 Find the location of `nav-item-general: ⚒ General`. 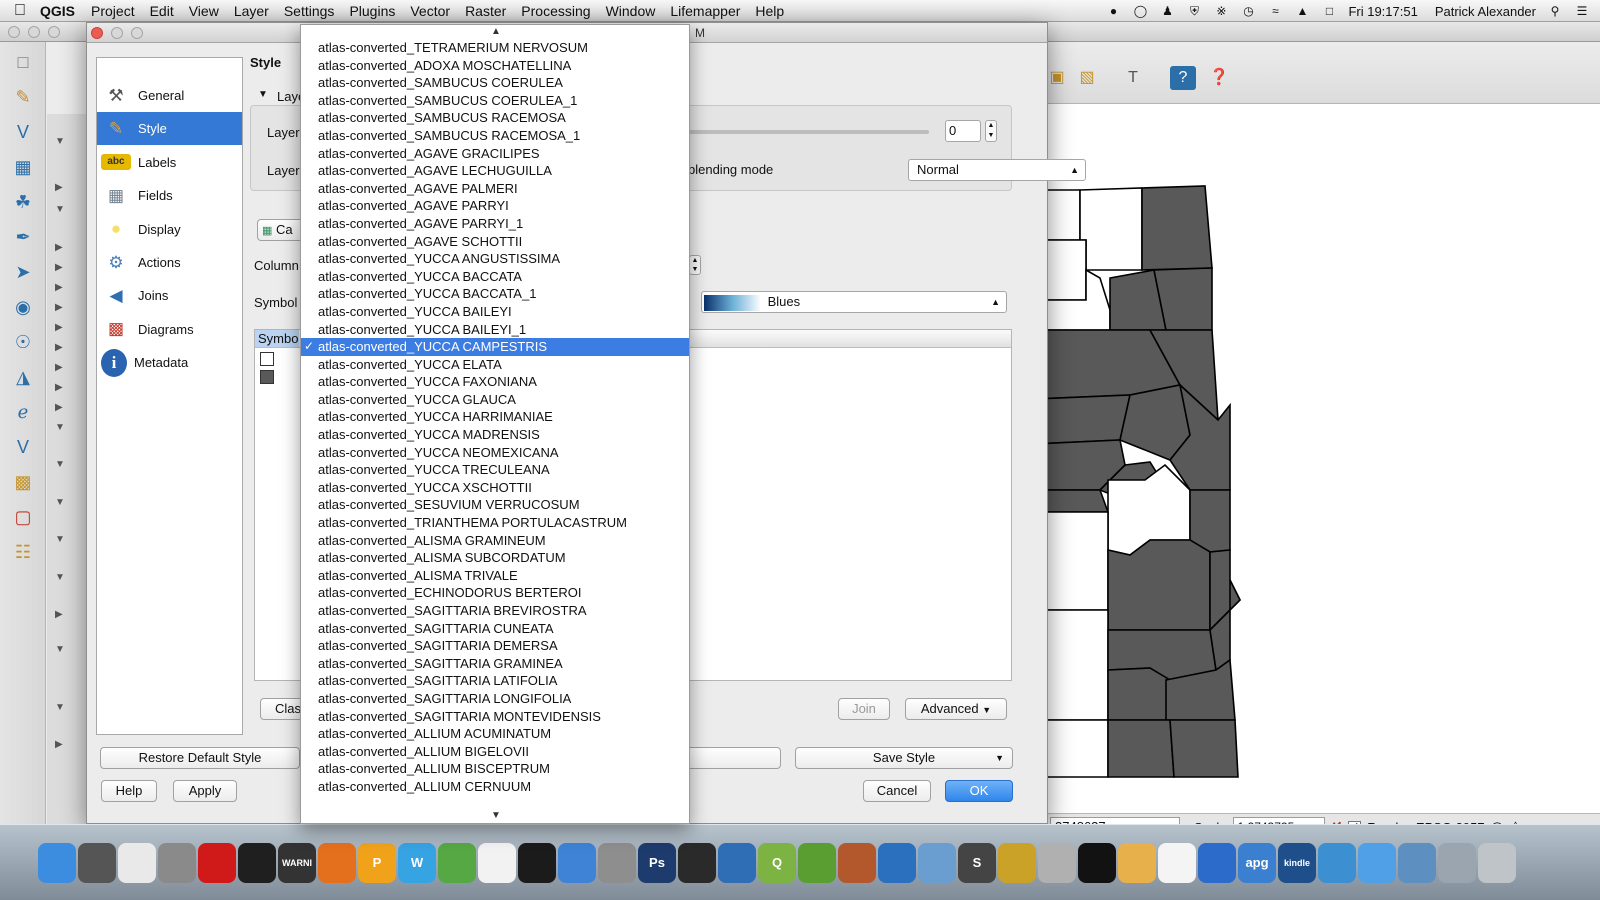

nav-item-general: ⚒ General is located at coordinates (169, 95).